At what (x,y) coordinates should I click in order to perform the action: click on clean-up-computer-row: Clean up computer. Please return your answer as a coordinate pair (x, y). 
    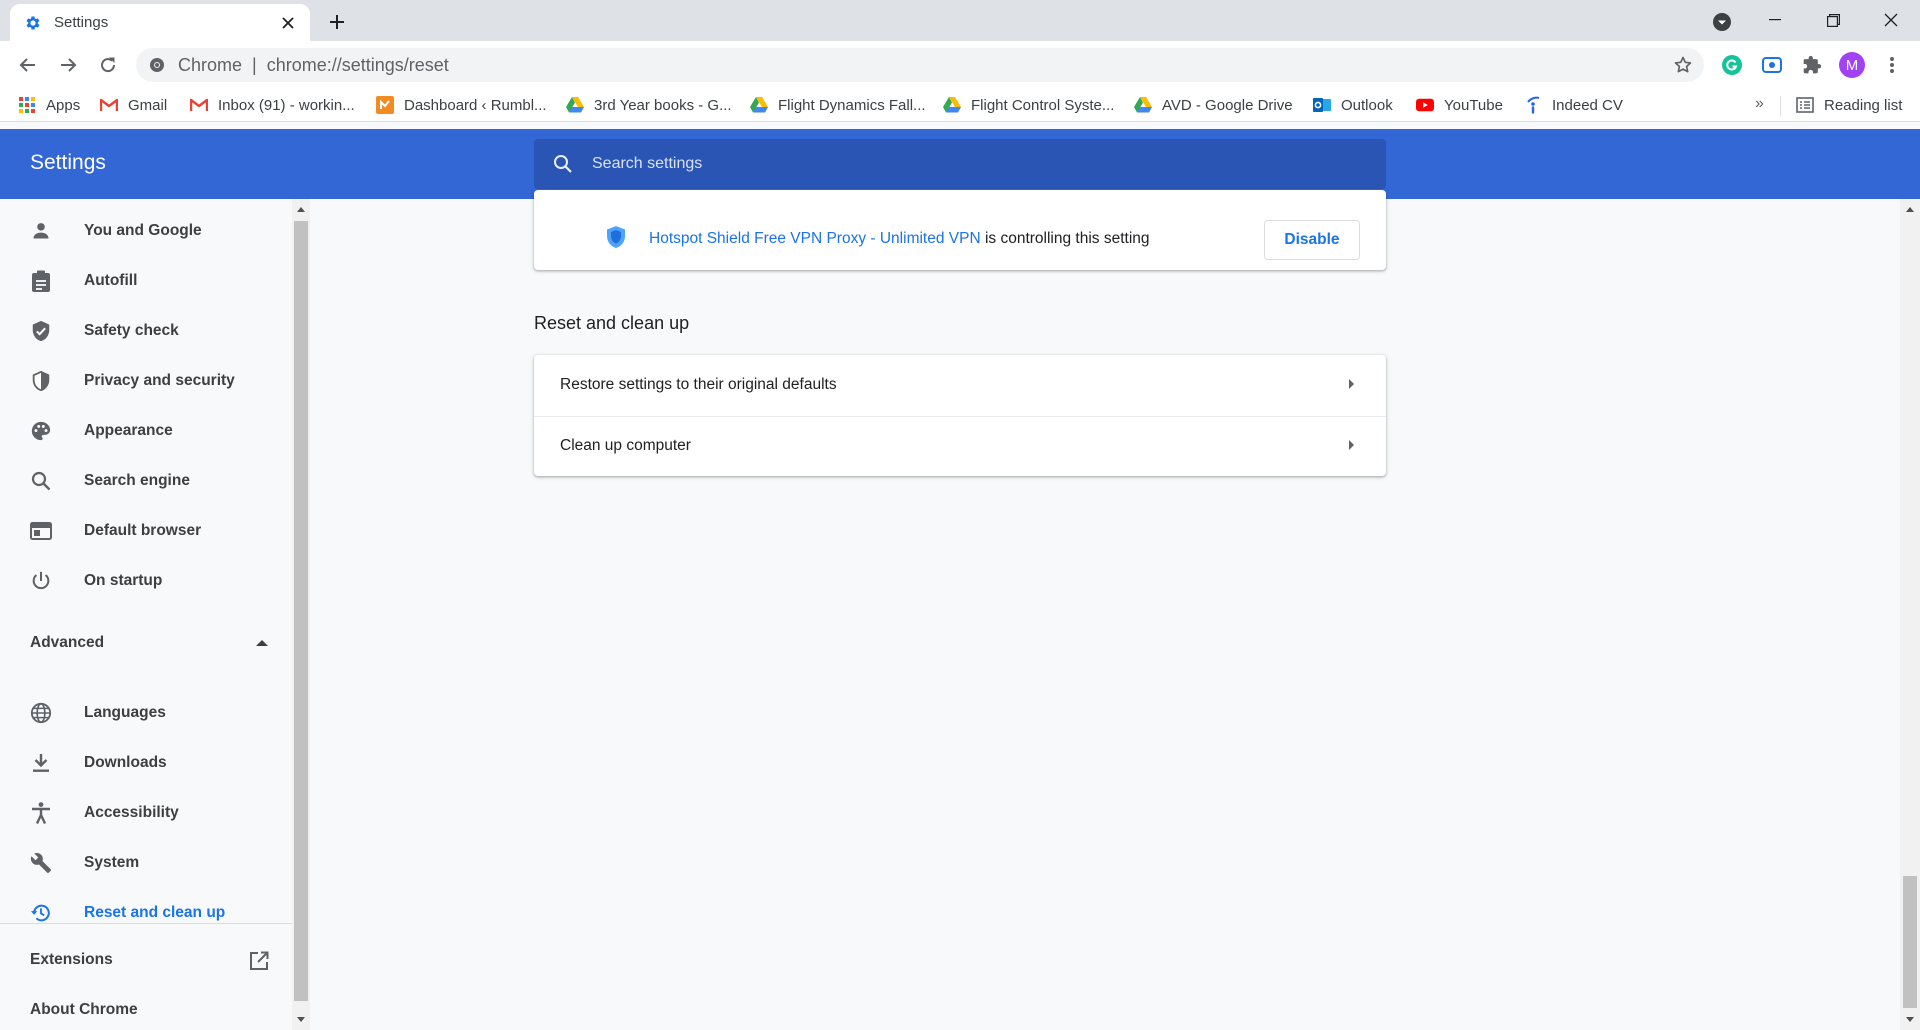
    Looking at the image, I should click on (960, 446).